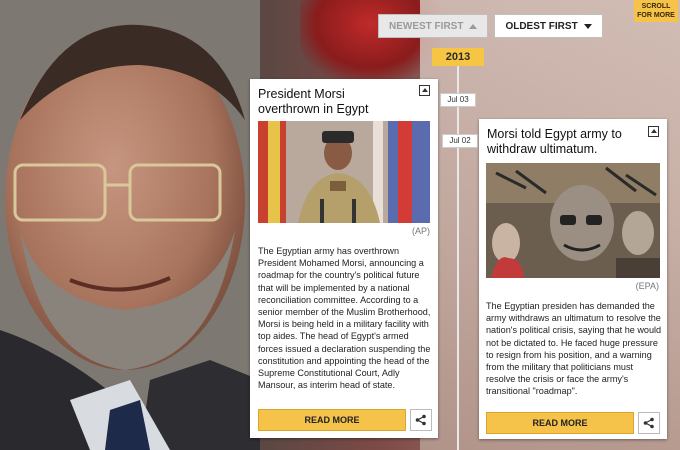 The width and height of the screenshot is (680, 450). I want to click on background-flag, so click(370, 40).